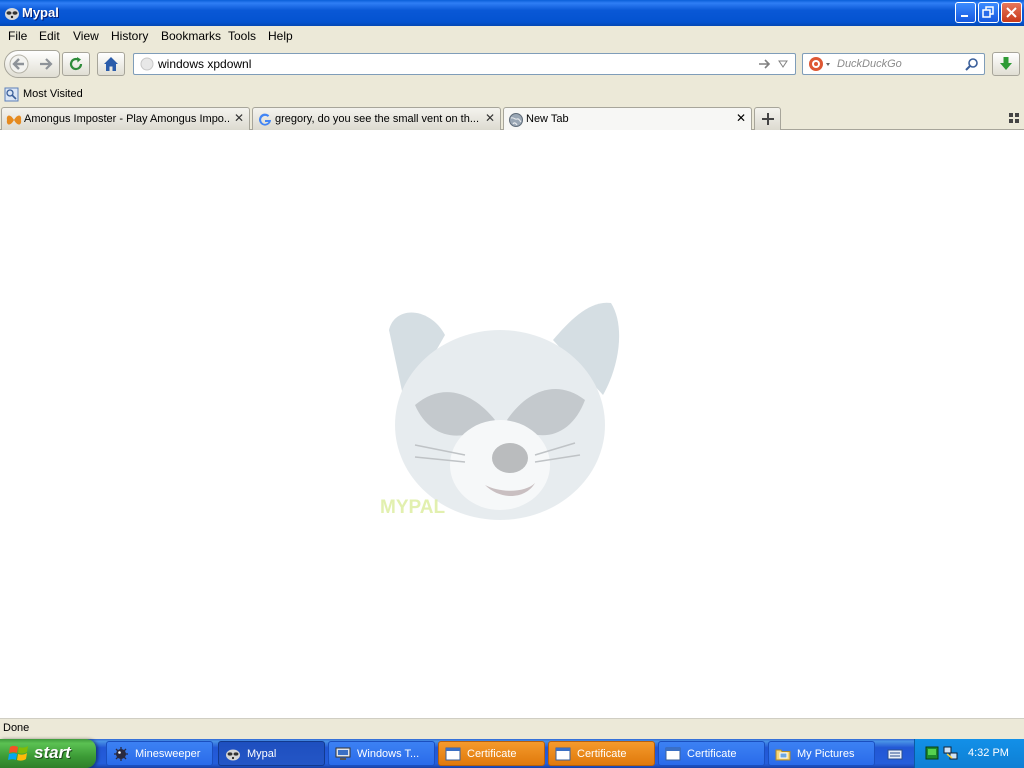  I want to click on new-tab-button, so click(767, 118).